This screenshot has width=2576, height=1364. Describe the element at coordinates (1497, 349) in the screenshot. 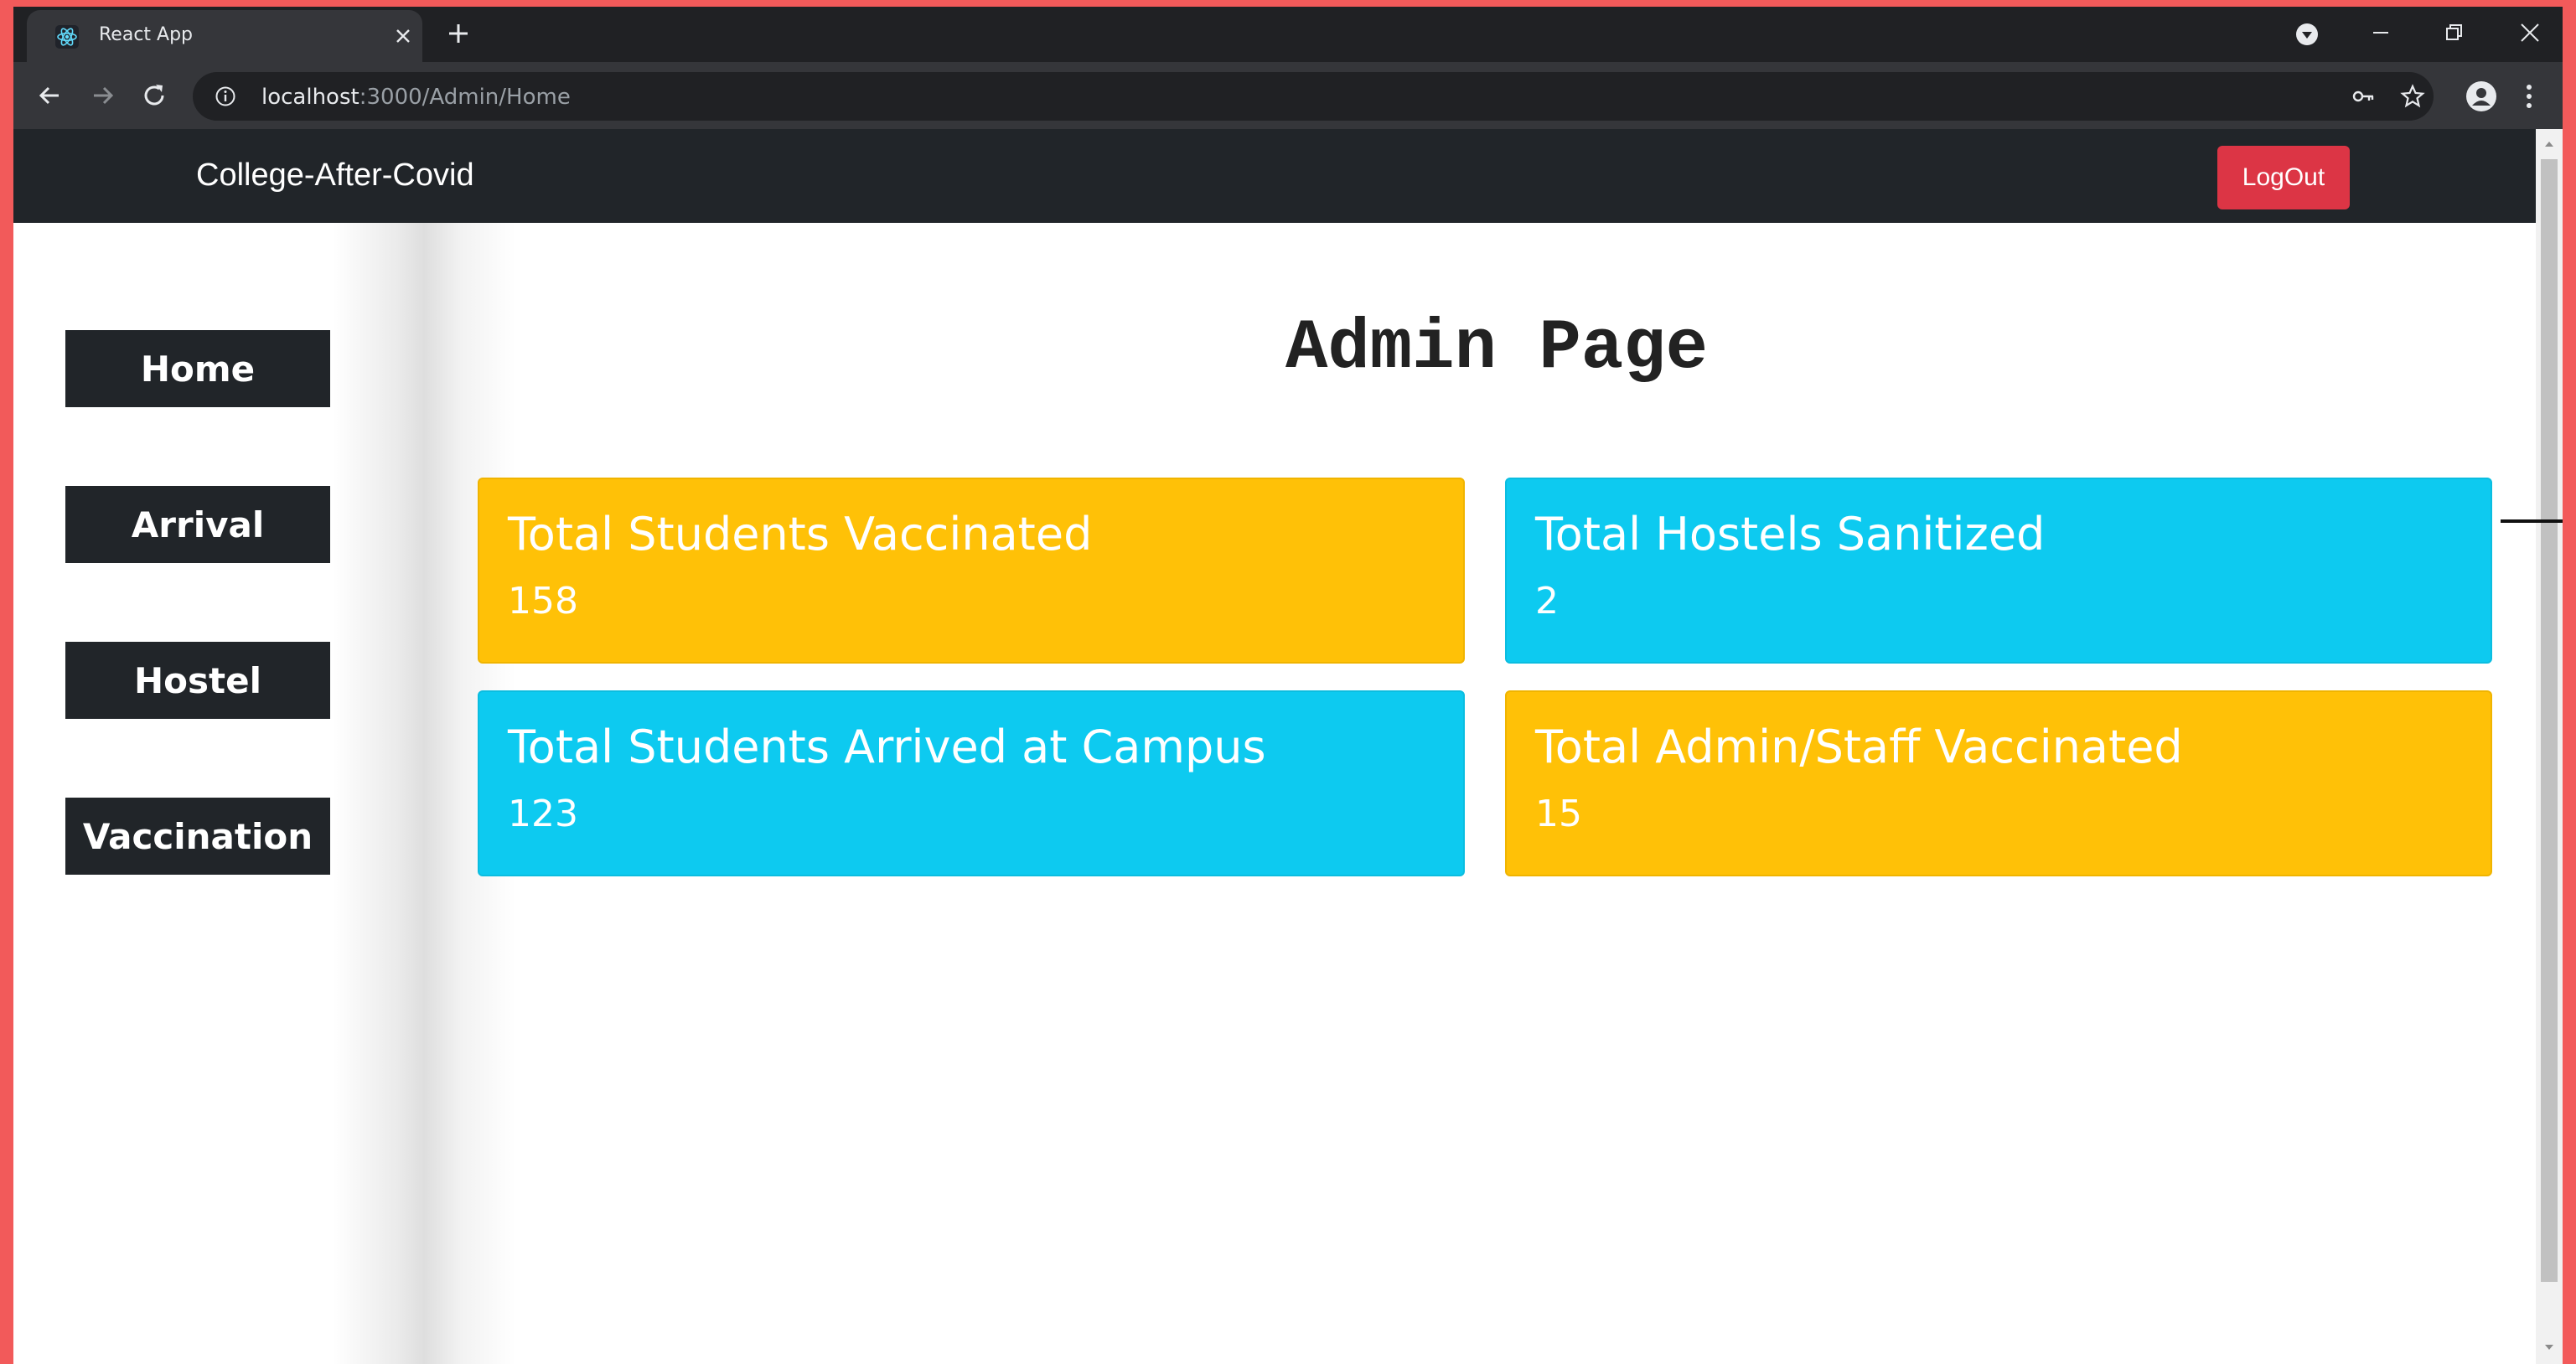

I see `page-title: Admin Page` at that location.